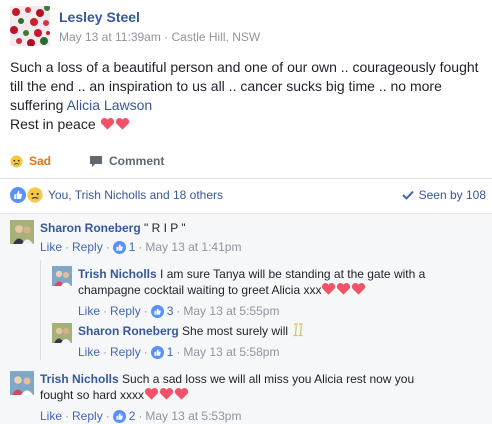 Image resolution: width=492 pixels, height=424 pixels. Describe the element at coordinates (96, 161) in the screenshot. I see `comment-bubble-icon` at that location.